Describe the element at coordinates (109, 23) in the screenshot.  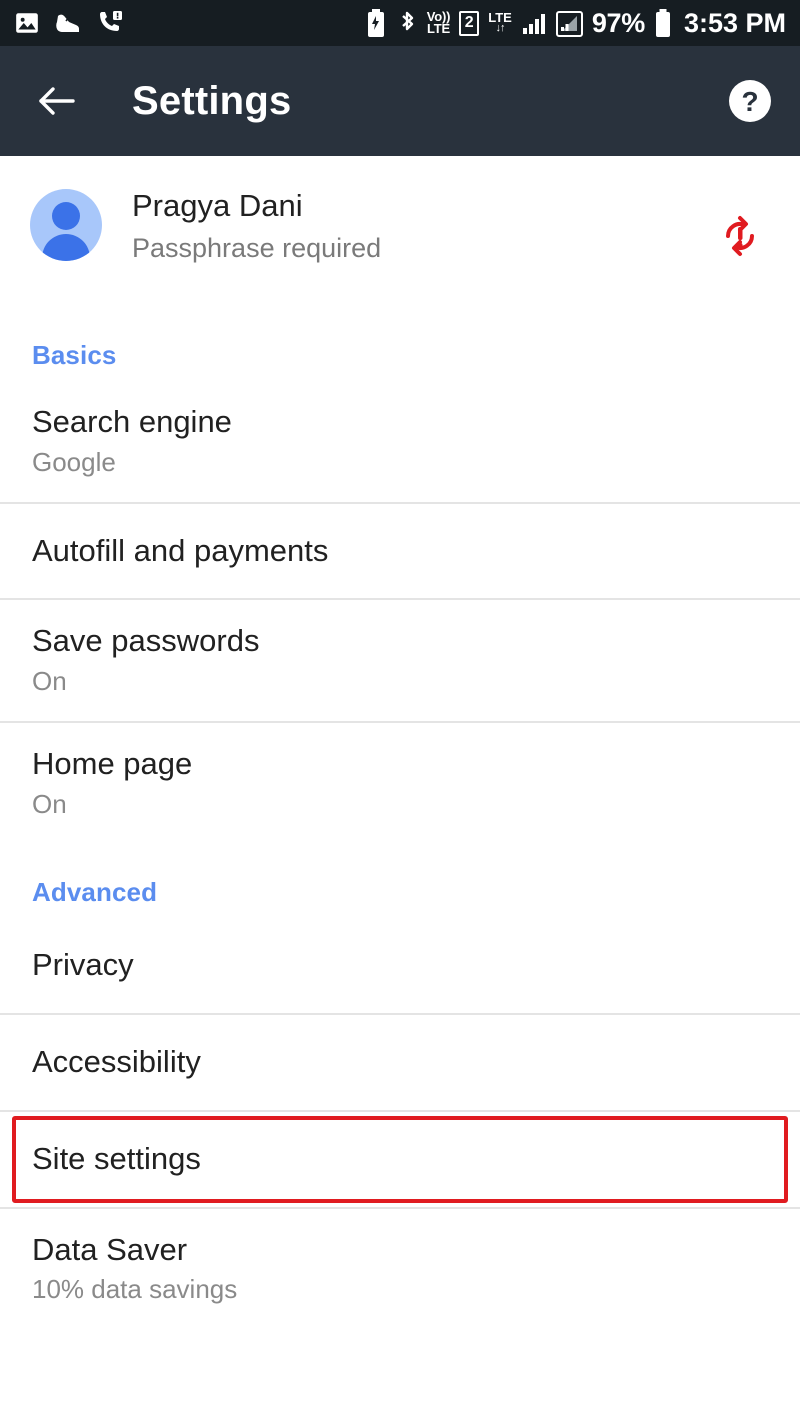
I see `missed-call-icon` at that location.